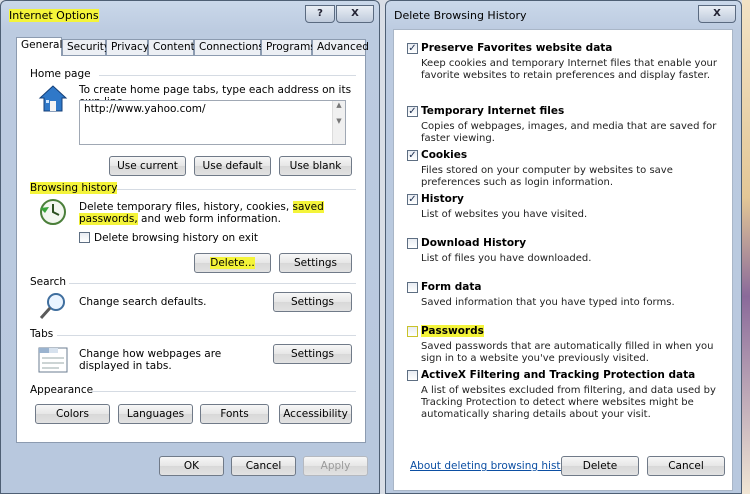 The width and height of the screenshot is (750, 494). What do you see at coordinates (211, 219) in the screenshot?
I see `description-text-2: and web form information.` at bounding box center [211, 219].